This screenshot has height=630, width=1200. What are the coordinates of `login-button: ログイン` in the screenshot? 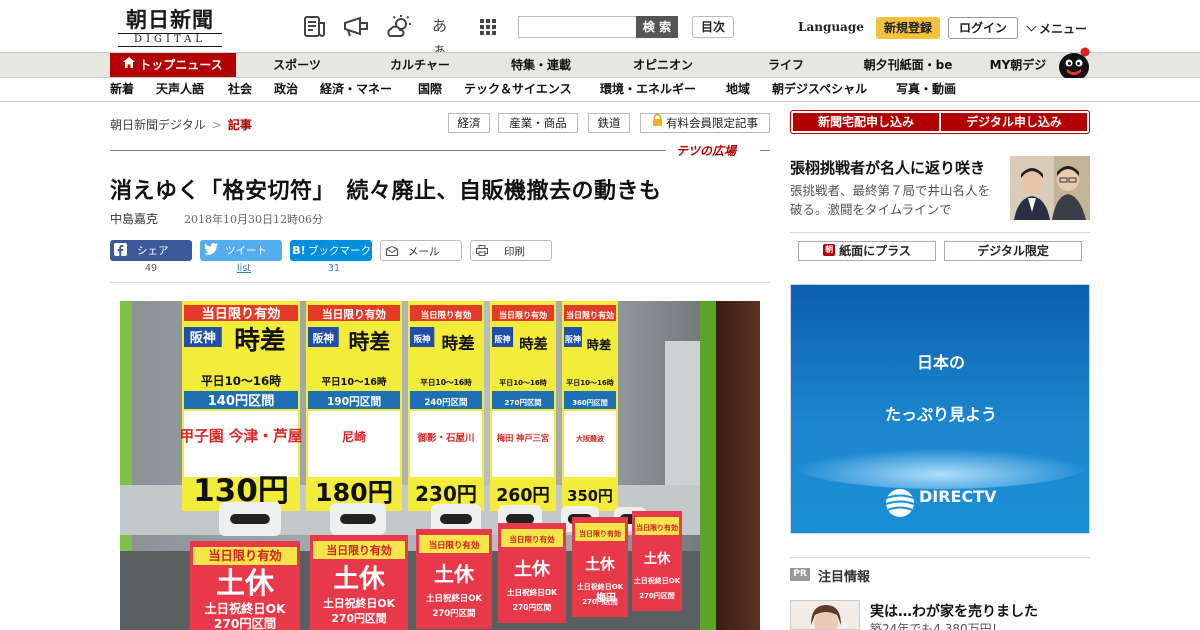 It's located at (983, 28).